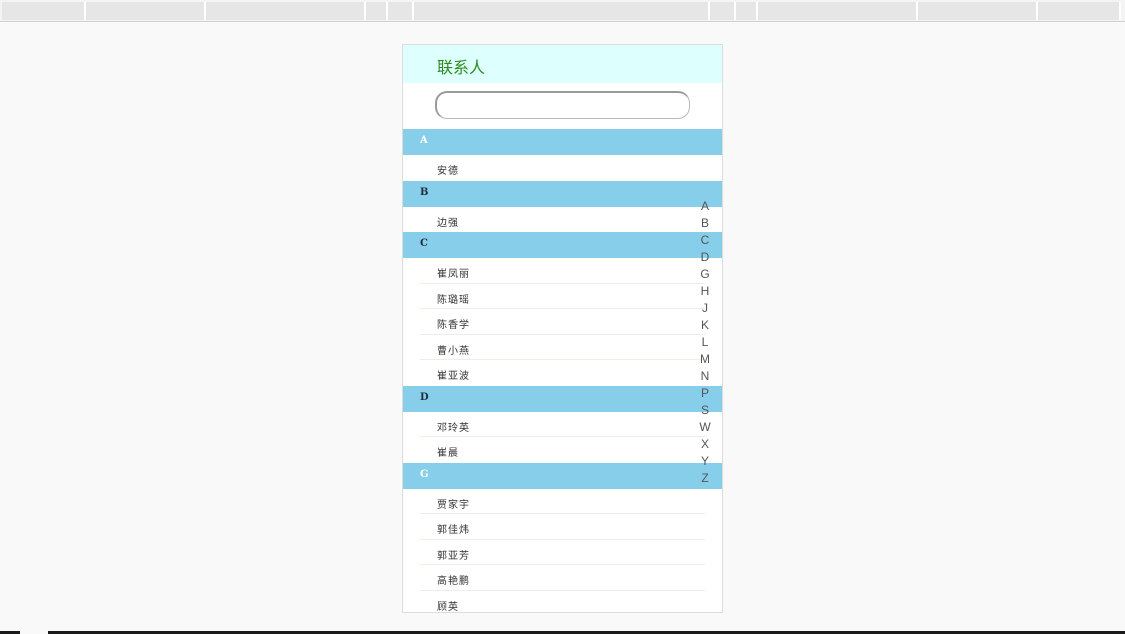 Image resolution: width=1125 pixels, height=634 pixels. What do you see at coordinates (424, 474) in the screenshot?
I see `group-letter: G` at bounding box center [424, 474].